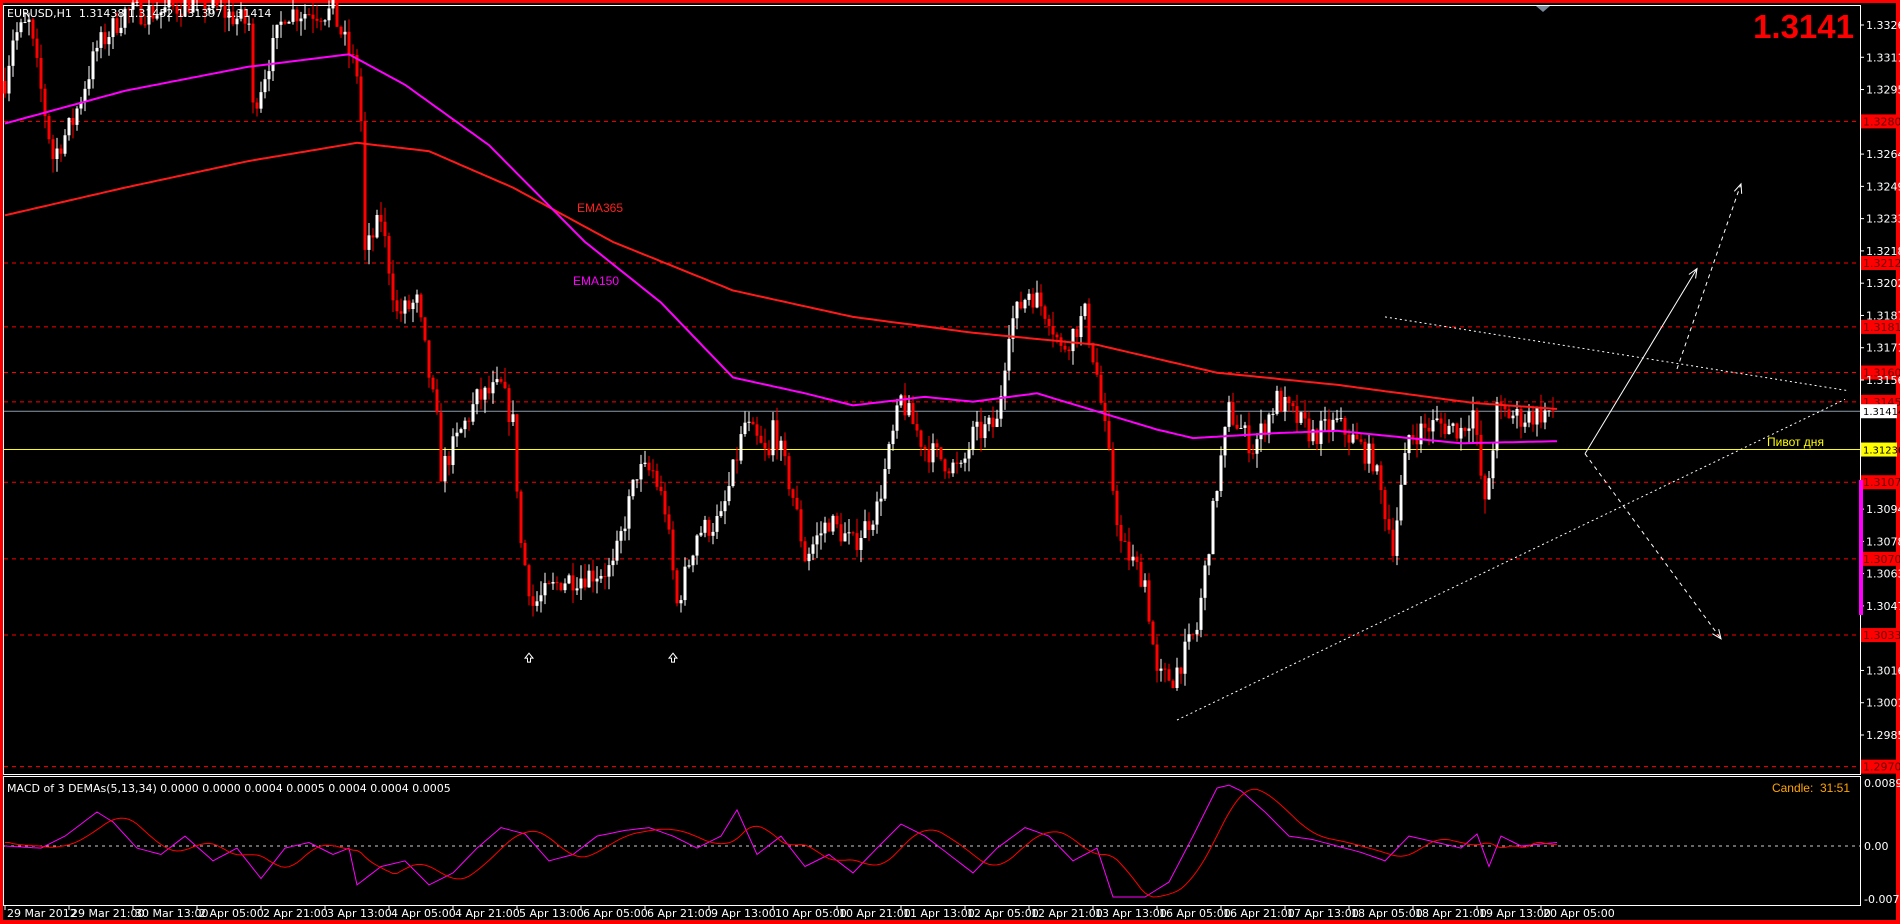 The height and width of the screenshot is (924, 1900). What do you see at coordinates (939, 913) in the screenshot?
I see `time-tick-label: 11 Apr 13:00` at bounding box center [939, 913].